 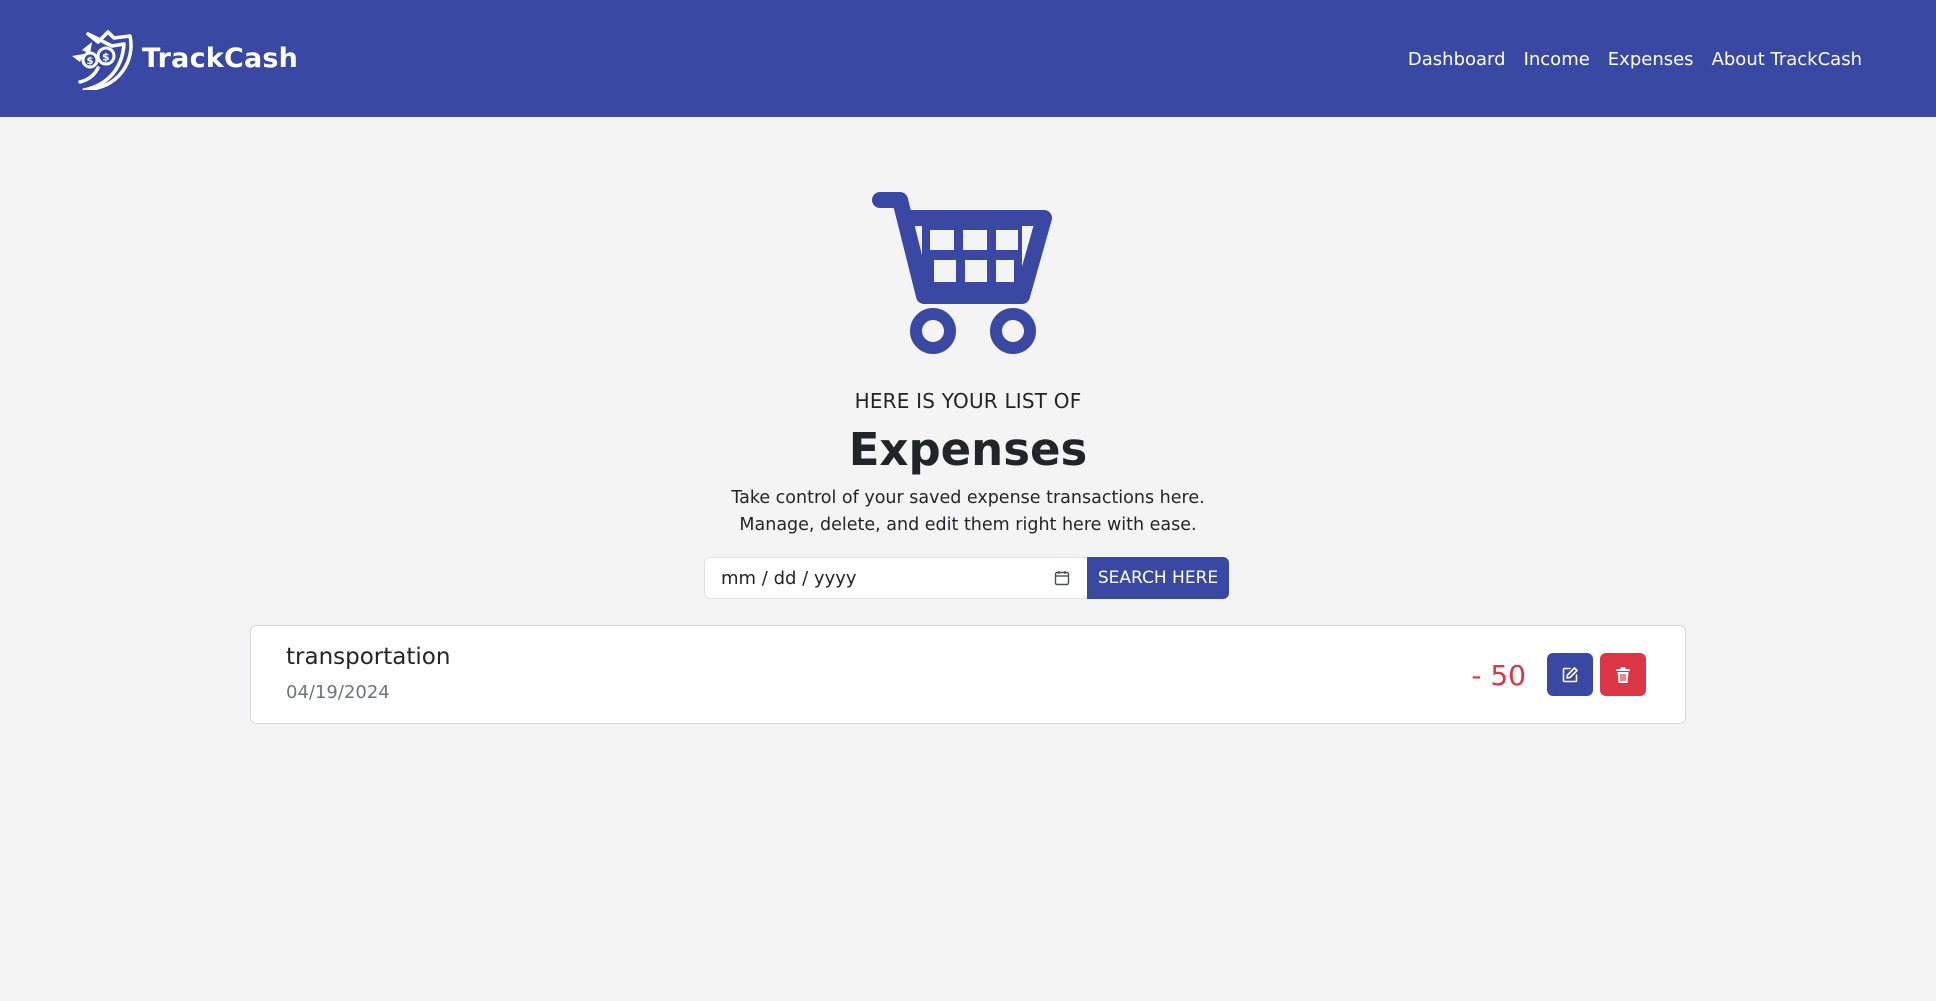 I want to click on transaction-card: transportation 04/19/2024 - 50, so click(x=968, y=674).